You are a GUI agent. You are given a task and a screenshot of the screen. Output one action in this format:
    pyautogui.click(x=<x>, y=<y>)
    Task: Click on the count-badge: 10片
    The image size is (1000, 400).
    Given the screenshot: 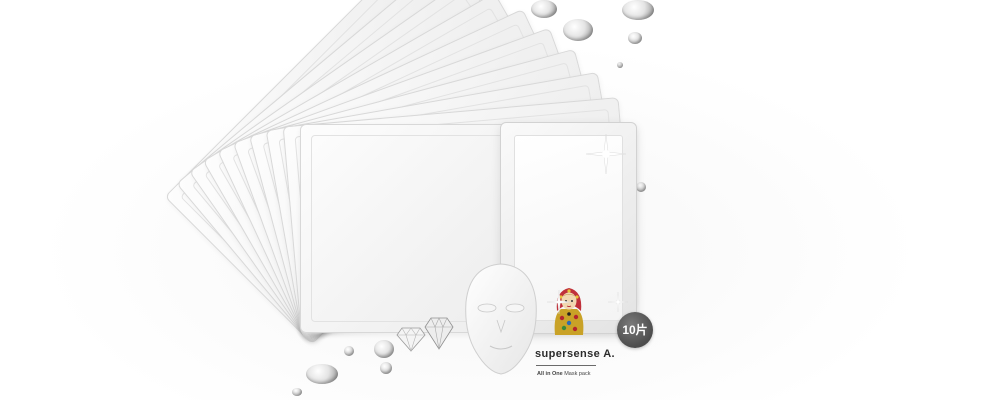 What is the action you would take?
    pyautogui.click(x=635, y=330)
    